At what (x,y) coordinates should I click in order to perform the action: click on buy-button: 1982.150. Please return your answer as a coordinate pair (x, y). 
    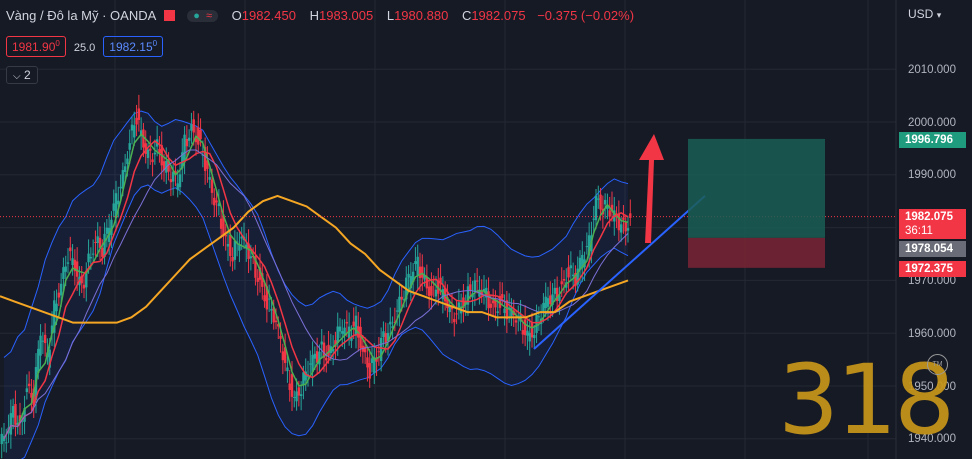
    Looking at the image, I should click on (133, 46).